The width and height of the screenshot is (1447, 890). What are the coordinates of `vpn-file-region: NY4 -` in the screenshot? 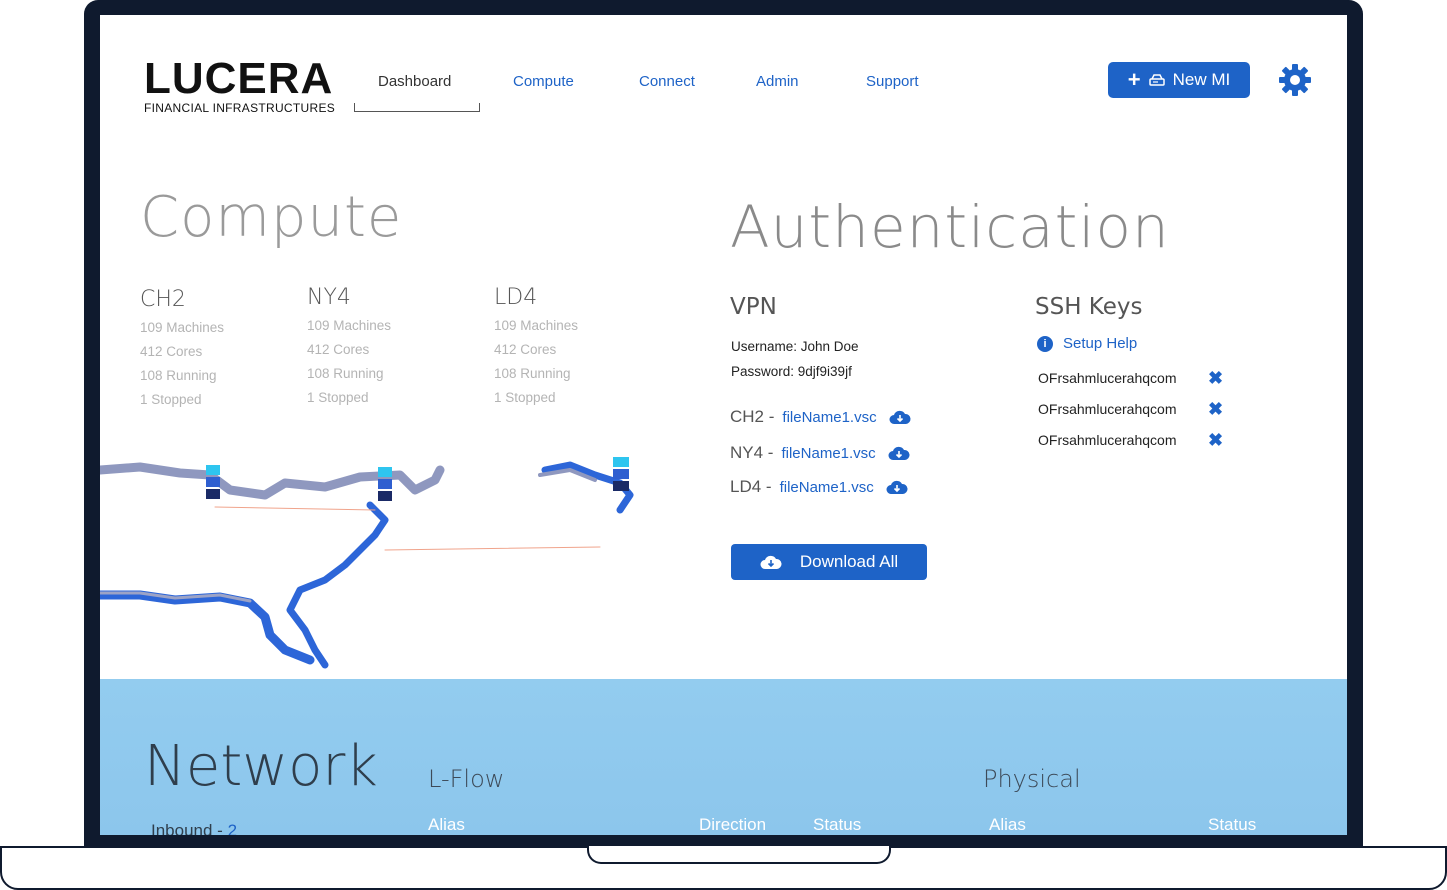 It's located at (752, 452).